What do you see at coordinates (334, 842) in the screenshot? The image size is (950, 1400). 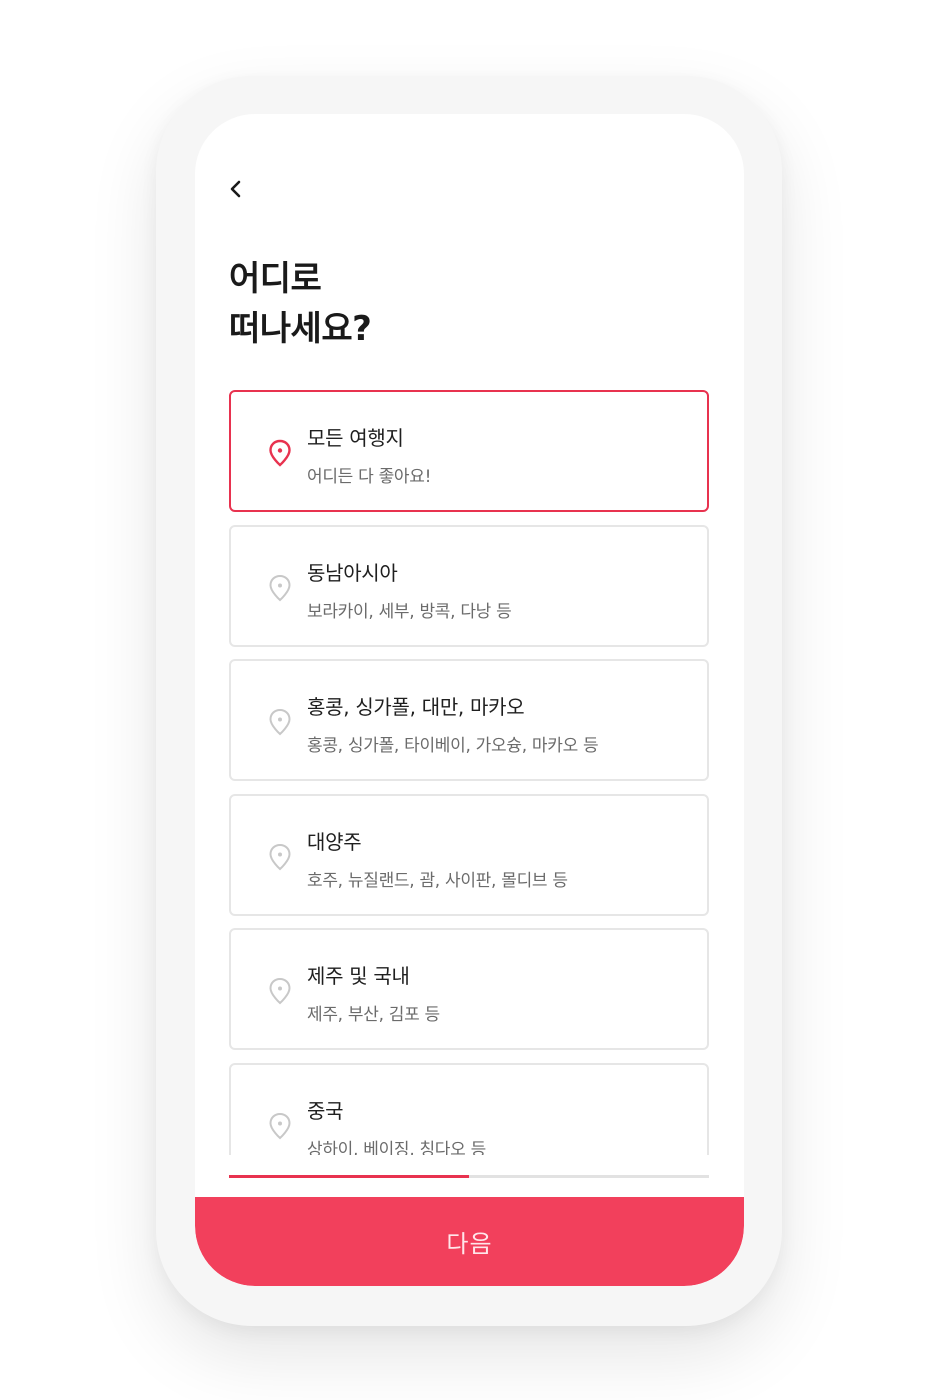 I see `destination-title: 대양주` at bounding box center [334, 842].